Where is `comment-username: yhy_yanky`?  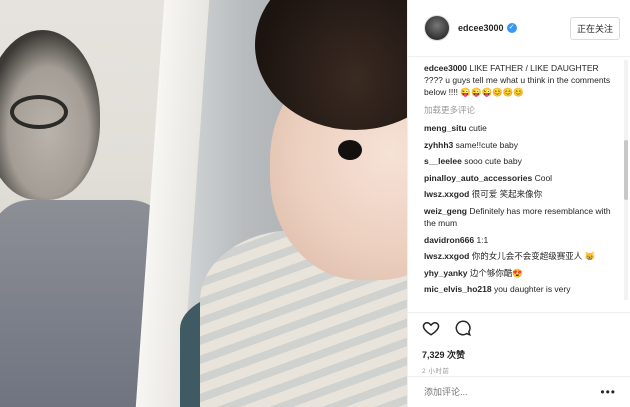 comment-username: yhy_yanky is located at coordinates (445, 273).